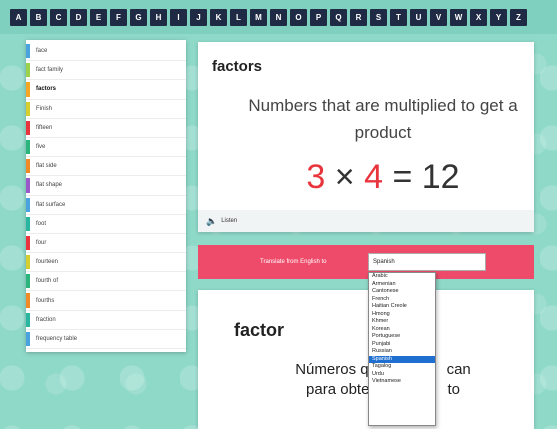  I want to click on sidebar-item-label: face, so click(42, 51).